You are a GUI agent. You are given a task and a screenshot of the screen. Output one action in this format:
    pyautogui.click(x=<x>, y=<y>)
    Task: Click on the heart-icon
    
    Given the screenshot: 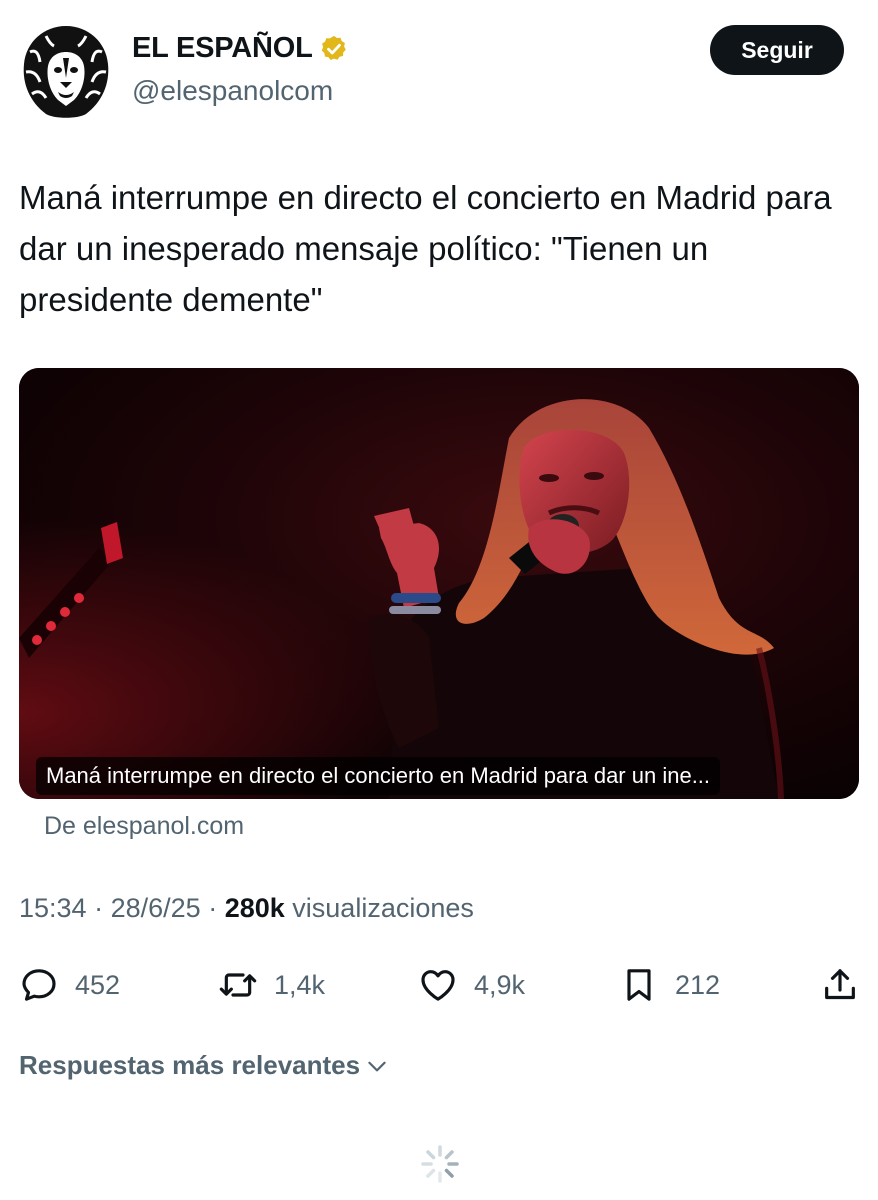 What is the action you would take?
    pyautogui.click(x=438, y=985)
    